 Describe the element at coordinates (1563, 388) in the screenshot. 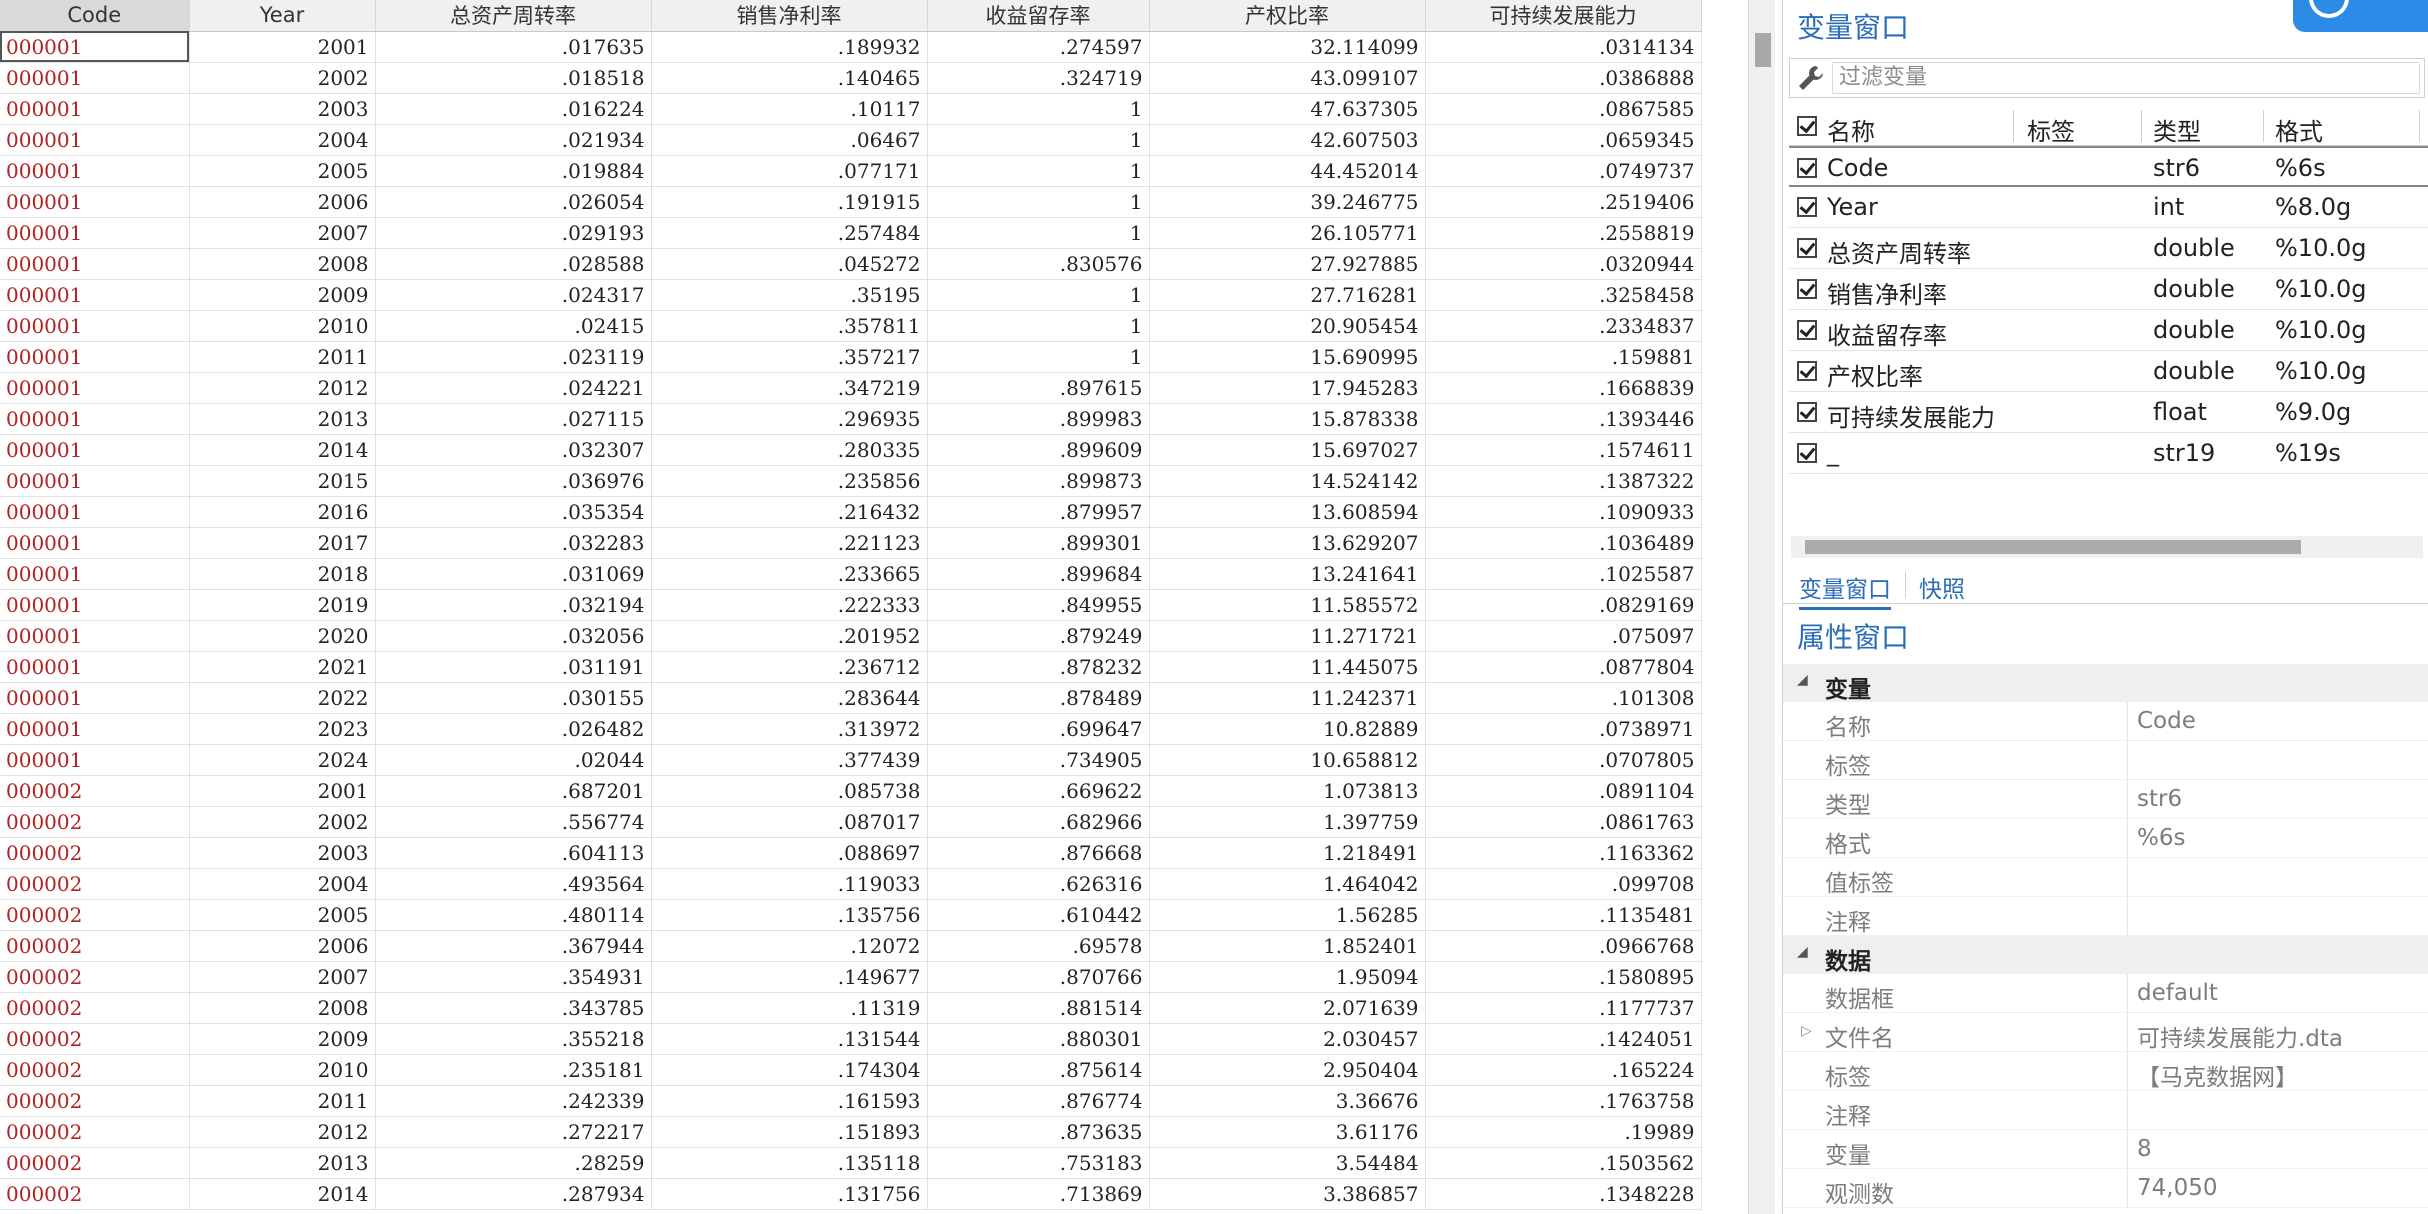

I see `cell-sustainability: .1668839` at that location.